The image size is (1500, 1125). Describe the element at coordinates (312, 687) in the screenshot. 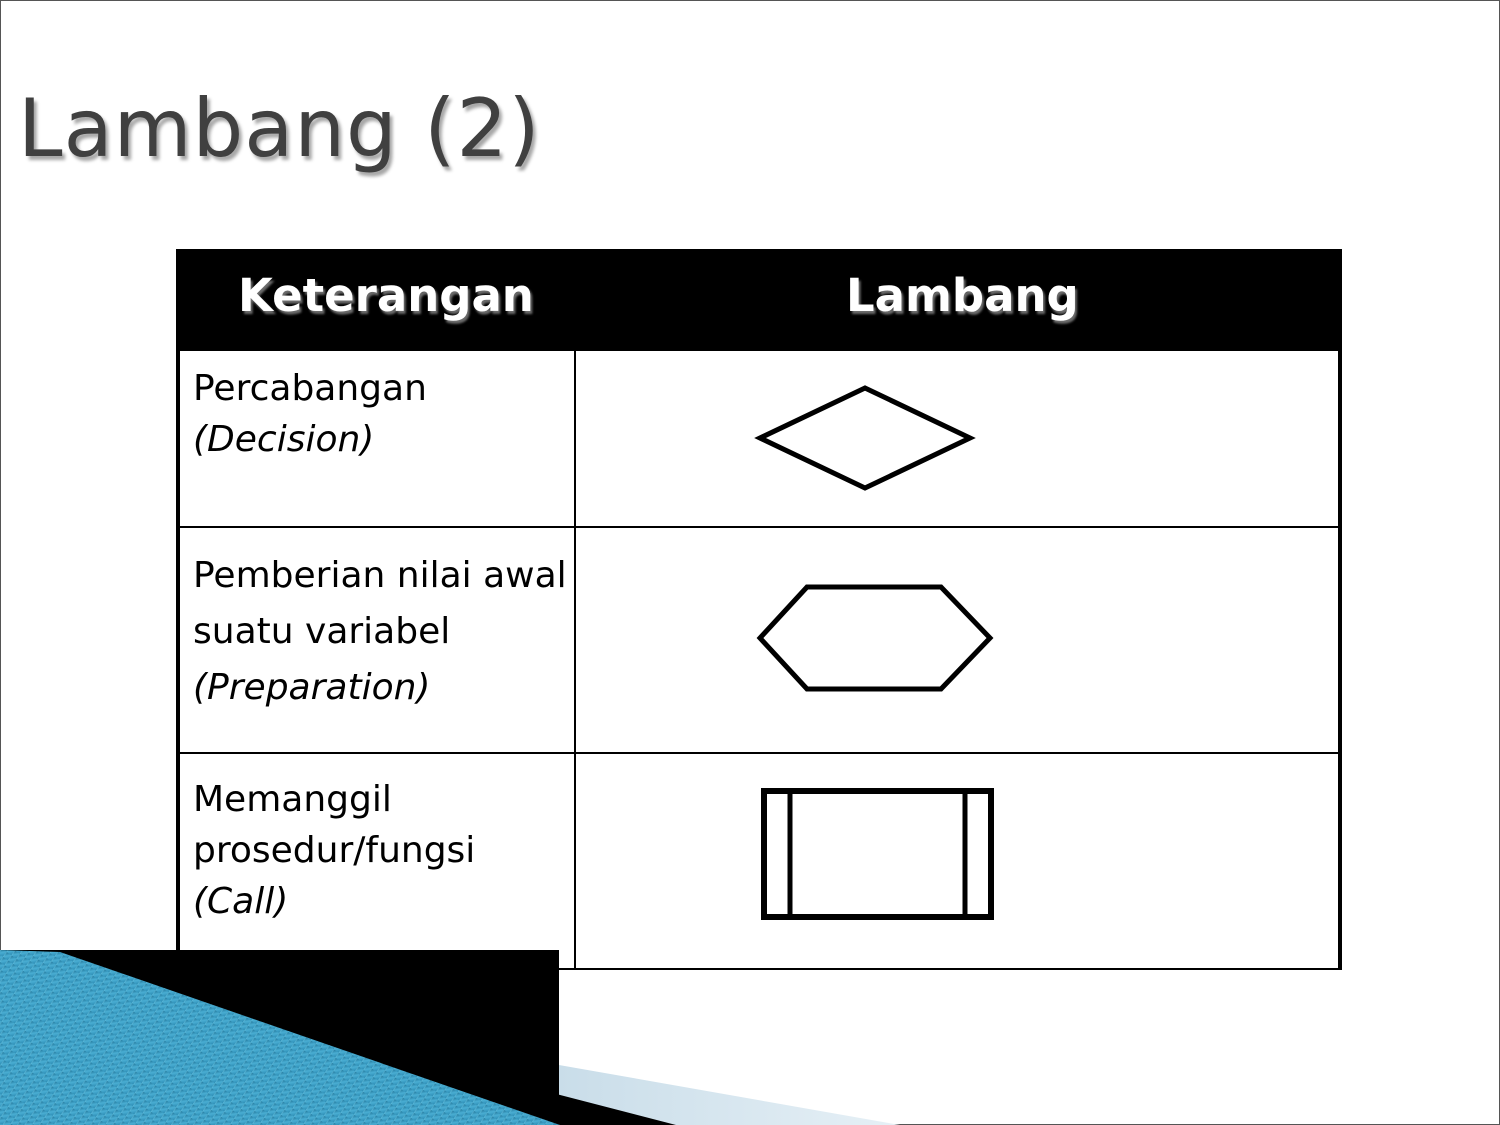

I see `english-term: (Preparation)` at that location.